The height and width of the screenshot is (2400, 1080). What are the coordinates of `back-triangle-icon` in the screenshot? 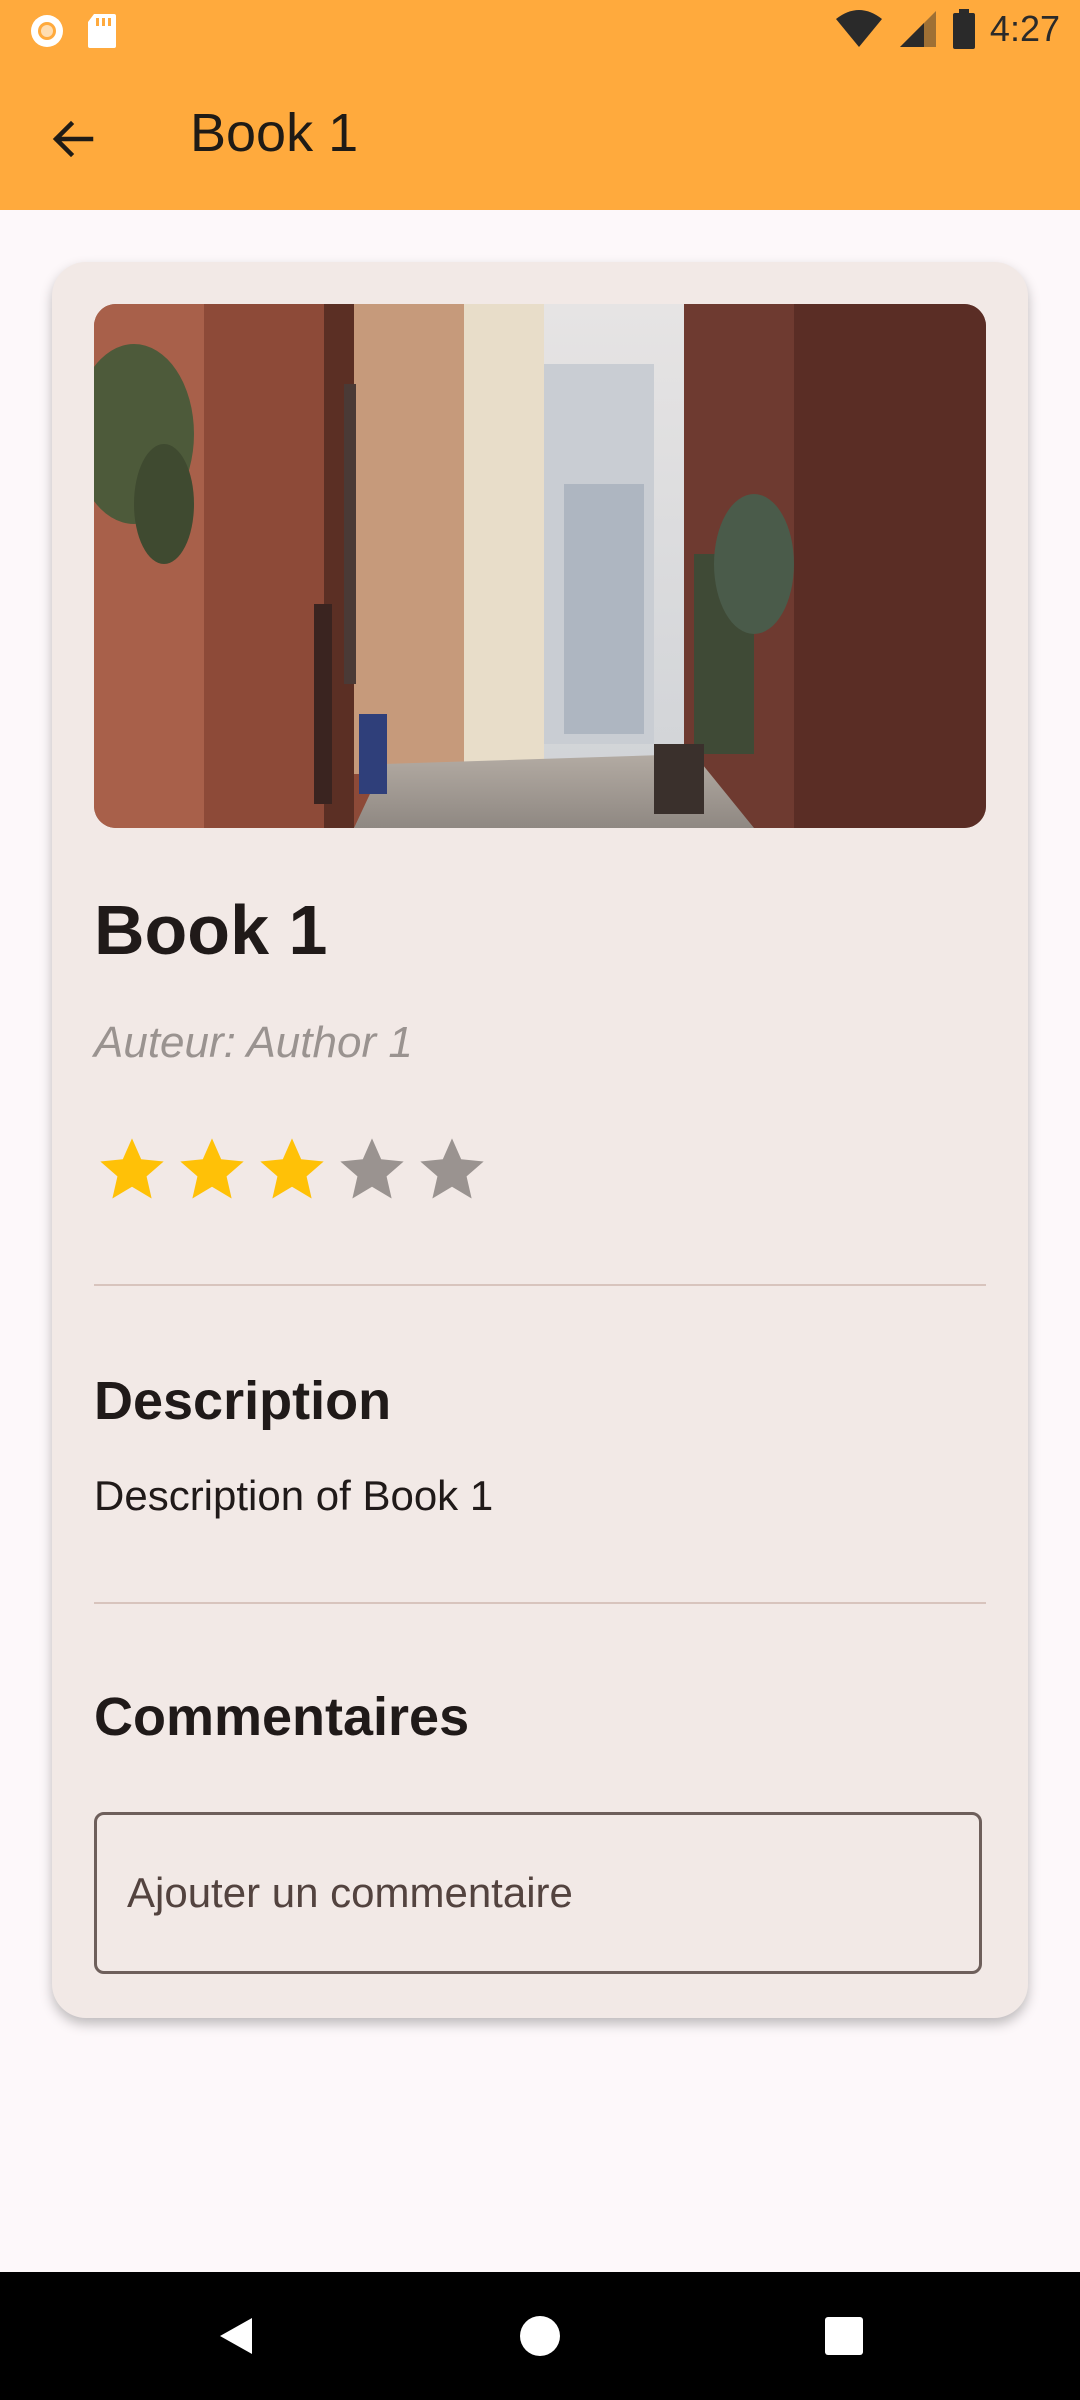 It's located at (236, 2336).